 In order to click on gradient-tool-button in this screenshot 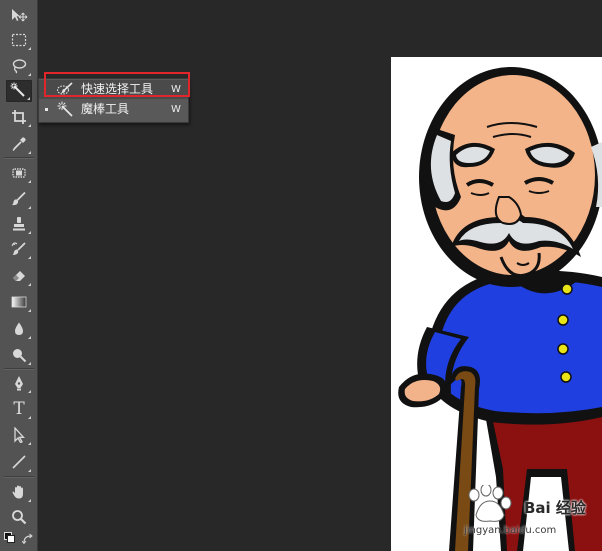, I will do `click(19, 302)`.